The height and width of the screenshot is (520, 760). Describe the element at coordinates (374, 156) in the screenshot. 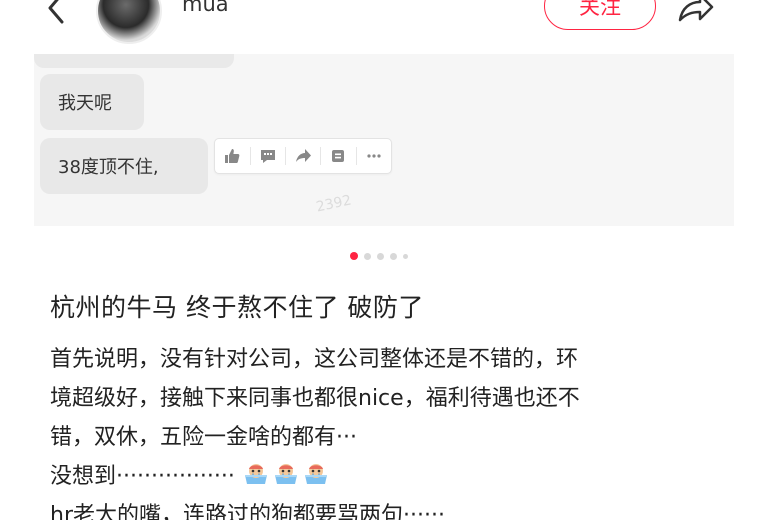

I see `more-icon` at that location.